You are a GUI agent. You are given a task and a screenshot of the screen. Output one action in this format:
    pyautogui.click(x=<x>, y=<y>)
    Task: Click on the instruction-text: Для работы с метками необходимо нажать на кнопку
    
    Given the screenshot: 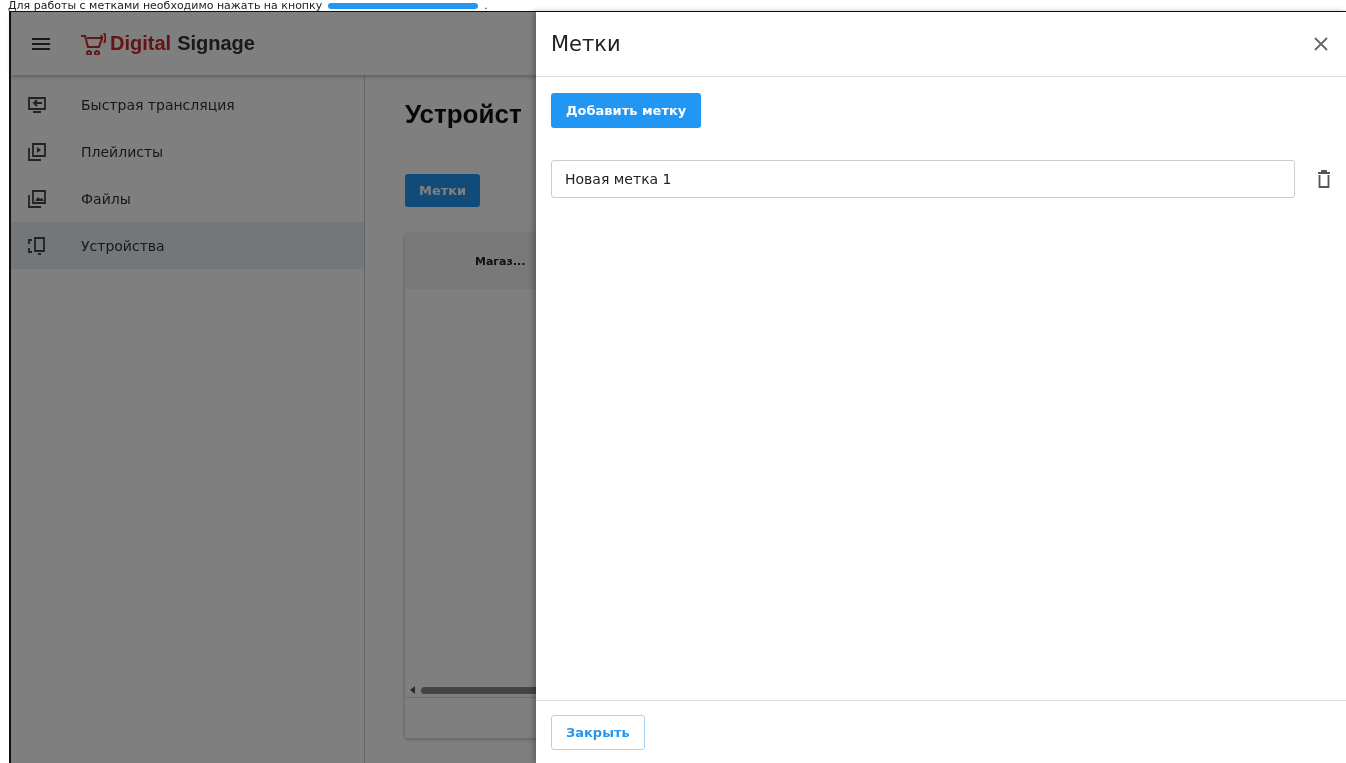 What is the action you would take?
    pyautogui.click(x=165, y=5)
    